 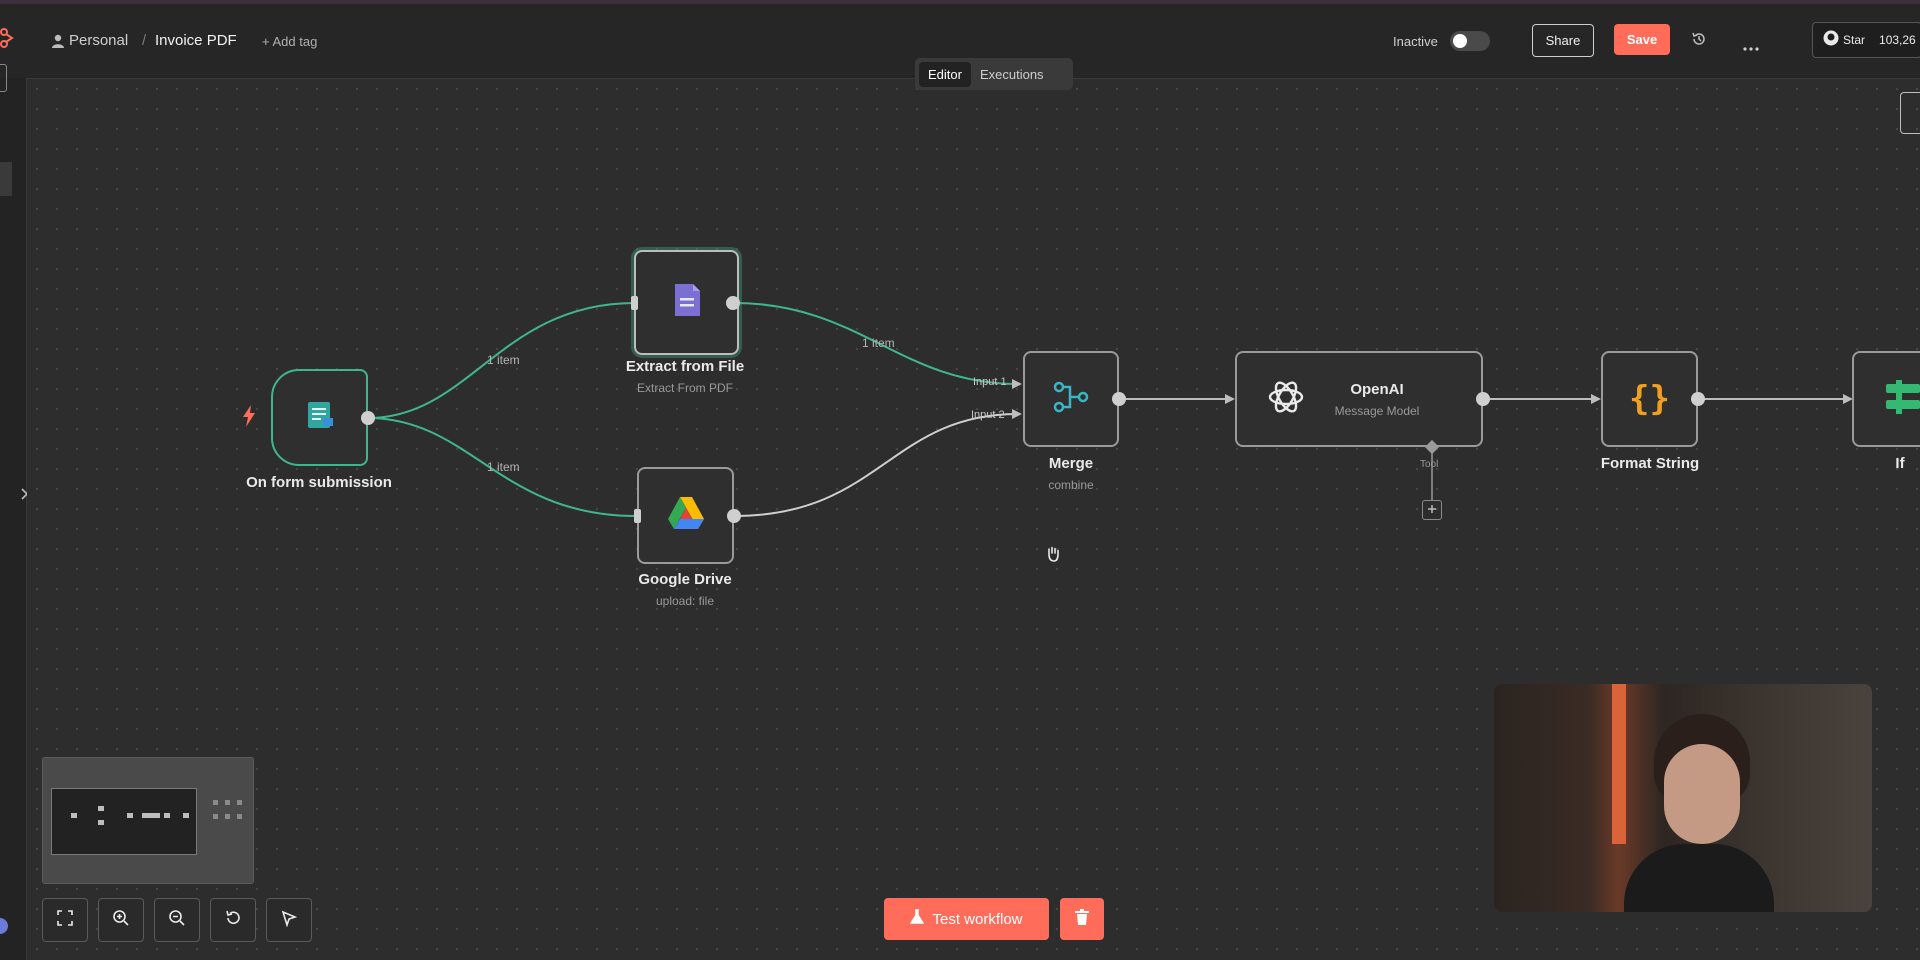 What do you see at coordinates (3, 78) in the screenshot?
I see `sidebar-item-add` at bounding box center [3, 78].